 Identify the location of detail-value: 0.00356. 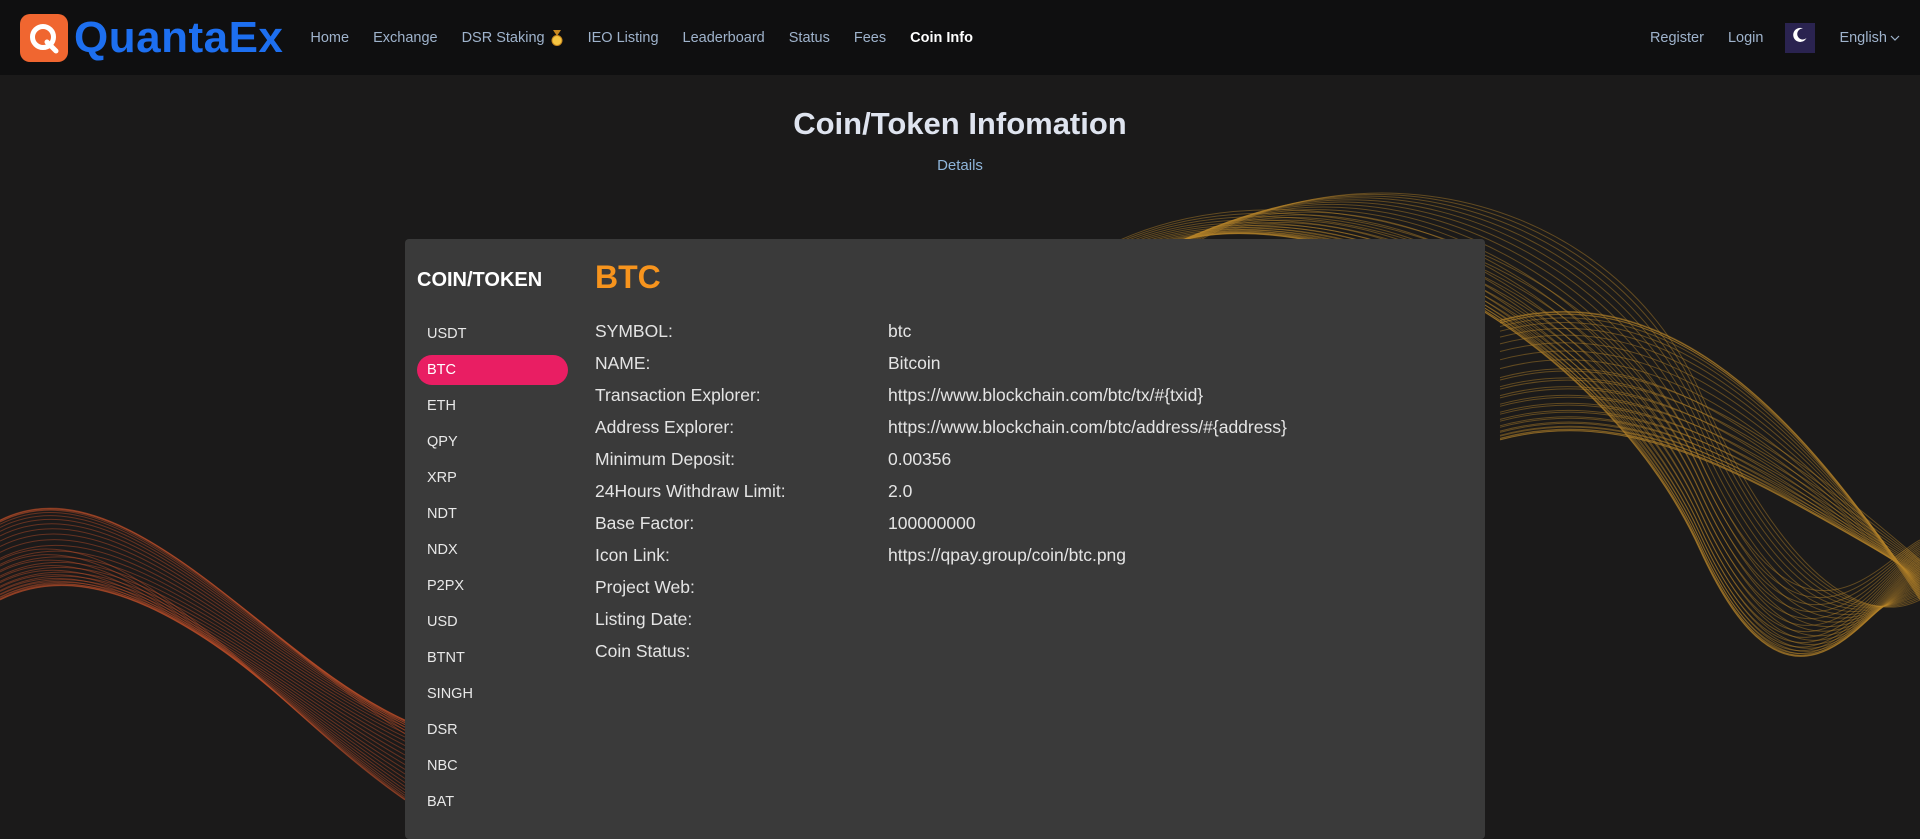
(920, 459).